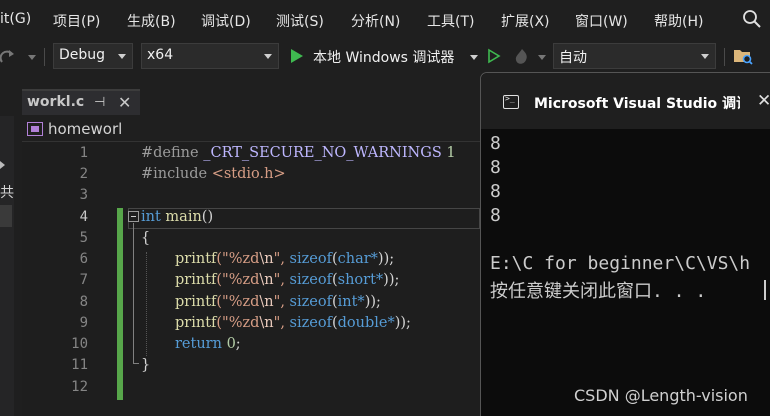 The image size is (770, 416). Describe the element at coordinates (661, 395) in the screenshot. I see `watermark: CSDN @Length-vision` at that location.